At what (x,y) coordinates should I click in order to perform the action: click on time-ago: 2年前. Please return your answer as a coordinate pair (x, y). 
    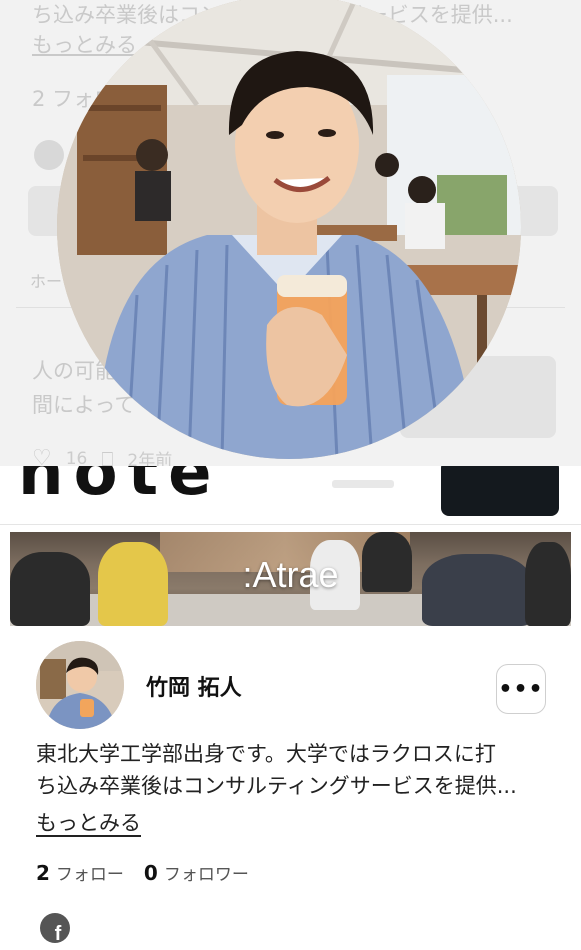
    Looking at the image, I should click on (150, 458).